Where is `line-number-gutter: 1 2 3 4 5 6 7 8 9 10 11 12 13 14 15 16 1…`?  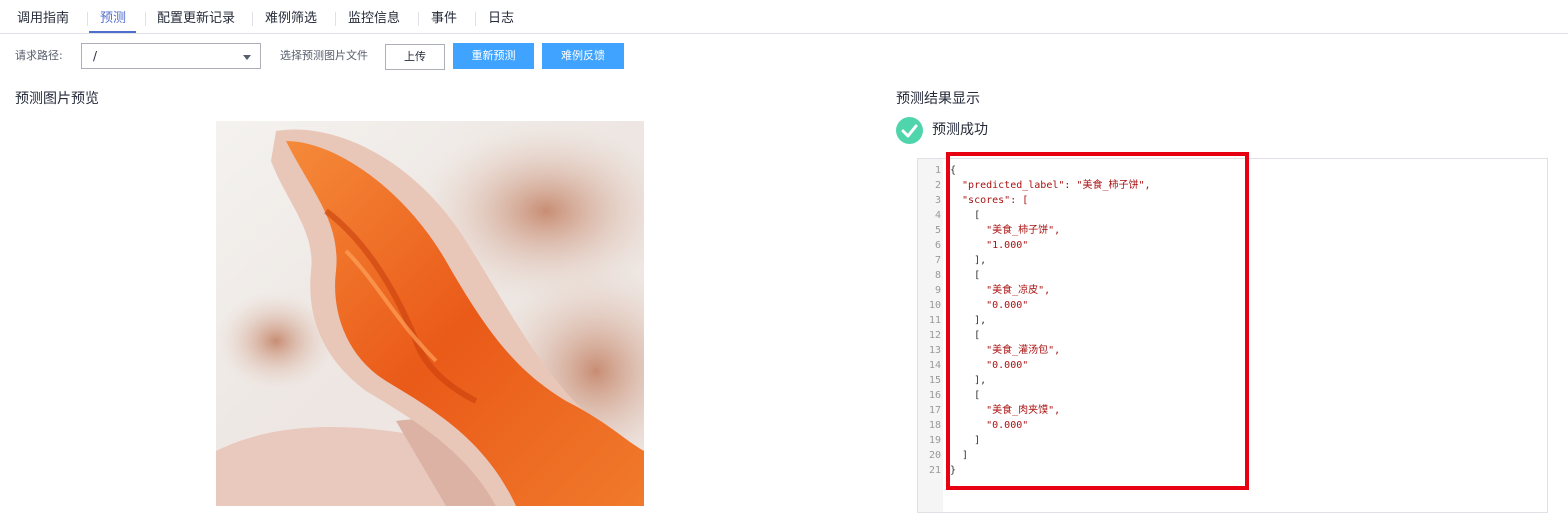
line-number-gutter: 1 2 3 4 5 6 7 8 9 10 11 12 13 14 15 16 1… is located at coordinates (930, 335).